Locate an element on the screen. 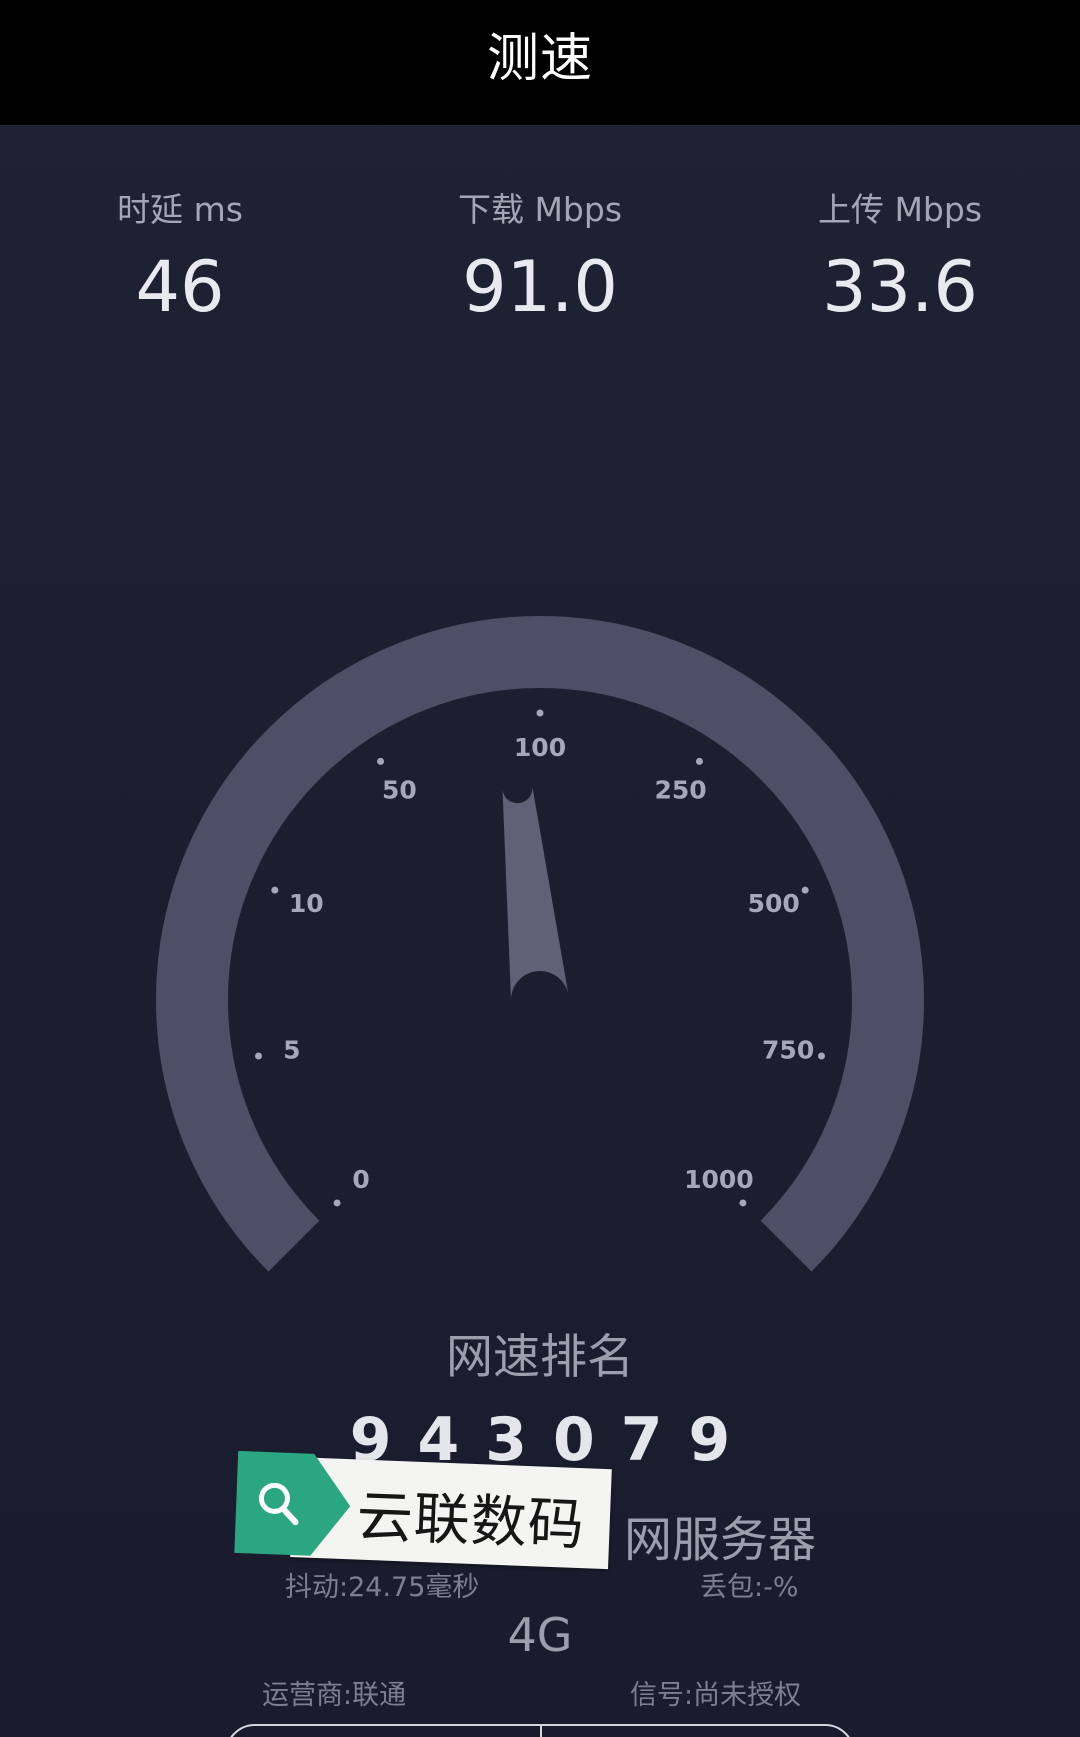 This screenshot has width=1080, height=1737. signal-text: 信号:尚未授权 is located at coordinates (716, 1695).